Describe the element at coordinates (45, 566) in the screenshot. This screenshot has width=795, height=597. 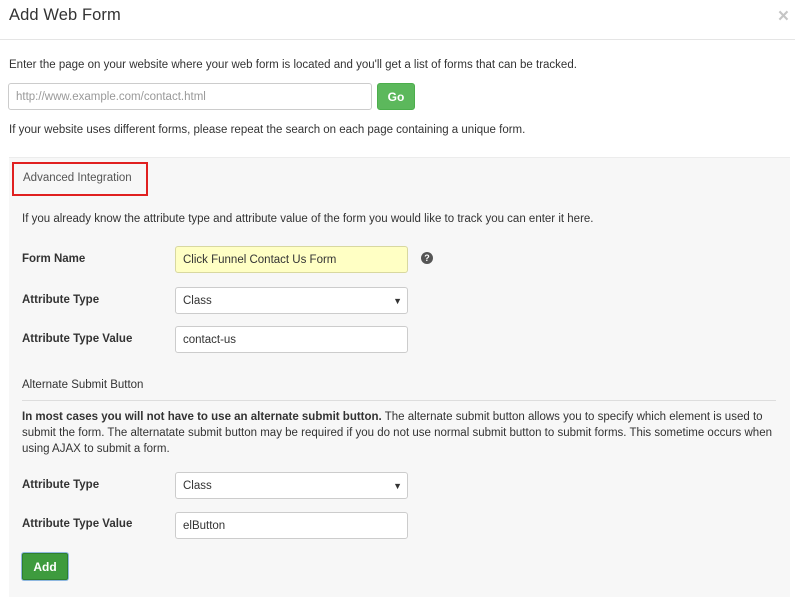
I see `add-button: Add` at that location.